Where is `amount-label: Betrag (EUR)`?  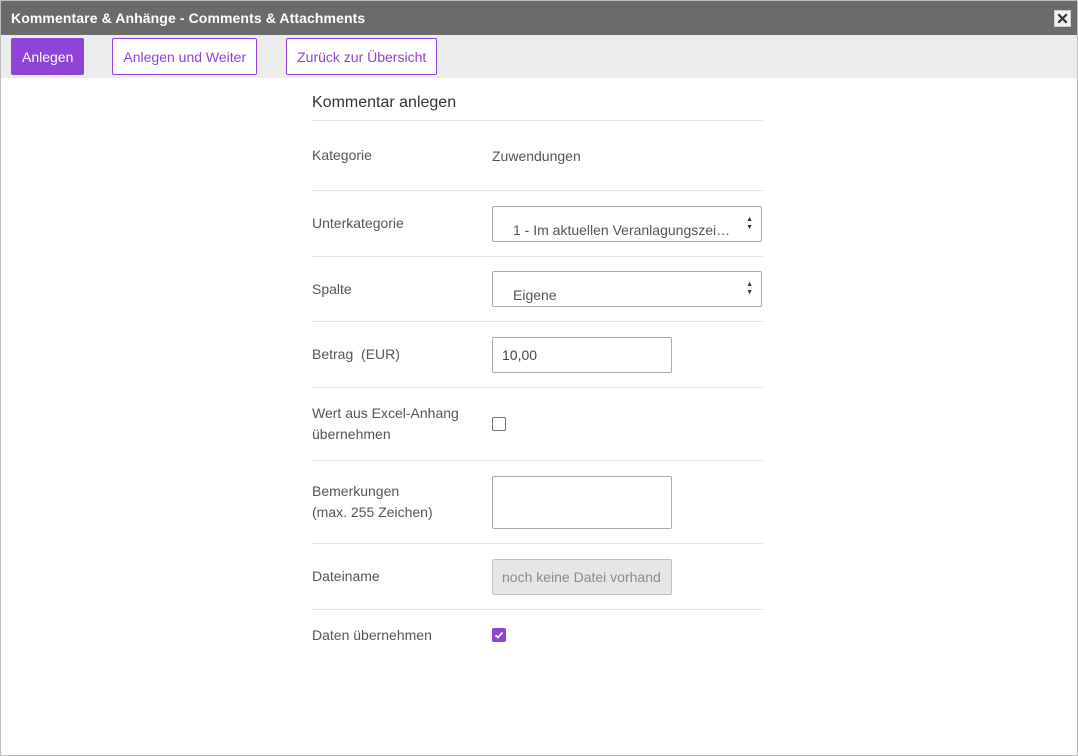
amount-label: Betrag (EUR) is located at coordinates (356, 354).